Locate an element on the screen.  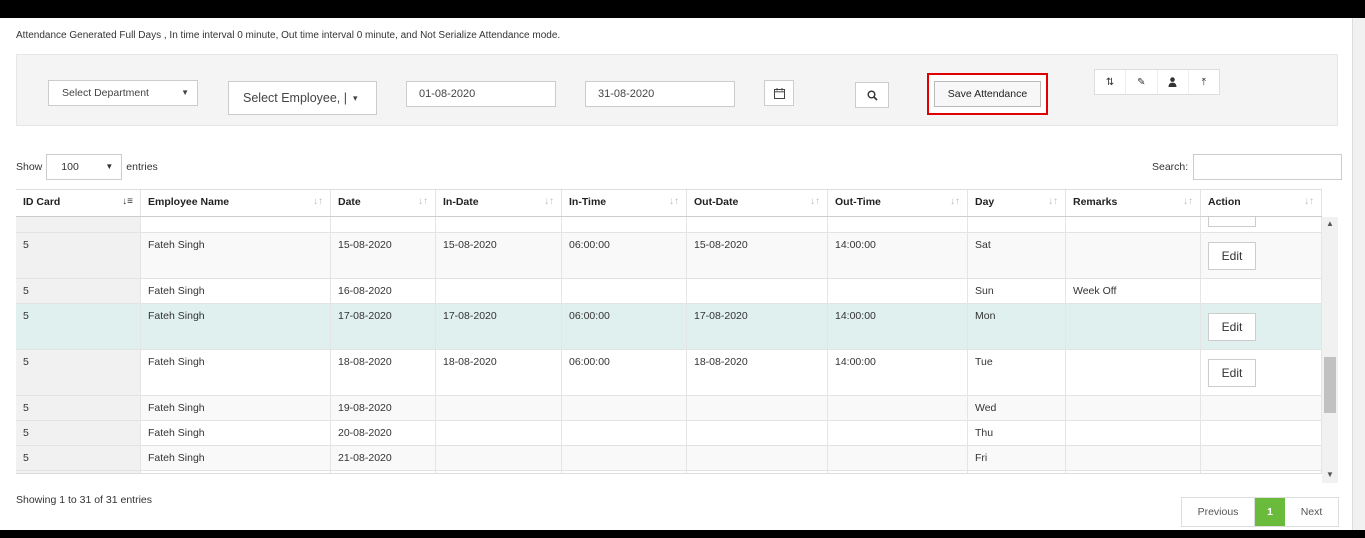
entries-length-control: Show 100 ▼ entries is located at coordinates (87, 167).